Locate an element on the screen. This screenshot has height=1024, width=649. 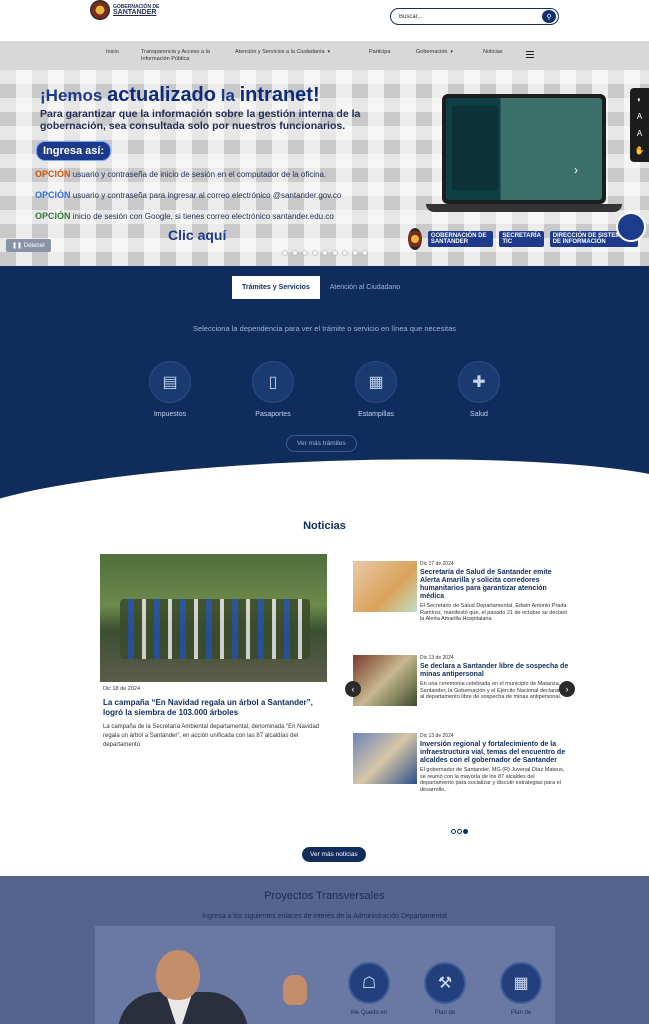
carousel-pause-button: ❚❚ Detener is located at coordinates (29, 245).